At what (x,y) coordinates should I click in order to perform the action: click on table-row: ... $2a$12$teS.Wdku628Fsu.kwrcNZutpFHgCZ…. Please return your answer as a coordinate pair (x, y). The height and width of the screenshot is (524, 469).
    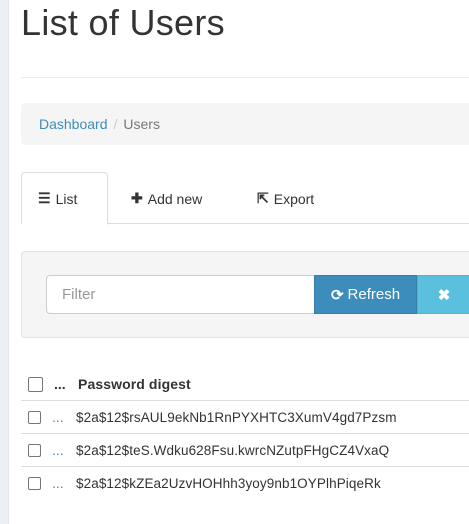
    Looking at the image, I should click on (245, 449).